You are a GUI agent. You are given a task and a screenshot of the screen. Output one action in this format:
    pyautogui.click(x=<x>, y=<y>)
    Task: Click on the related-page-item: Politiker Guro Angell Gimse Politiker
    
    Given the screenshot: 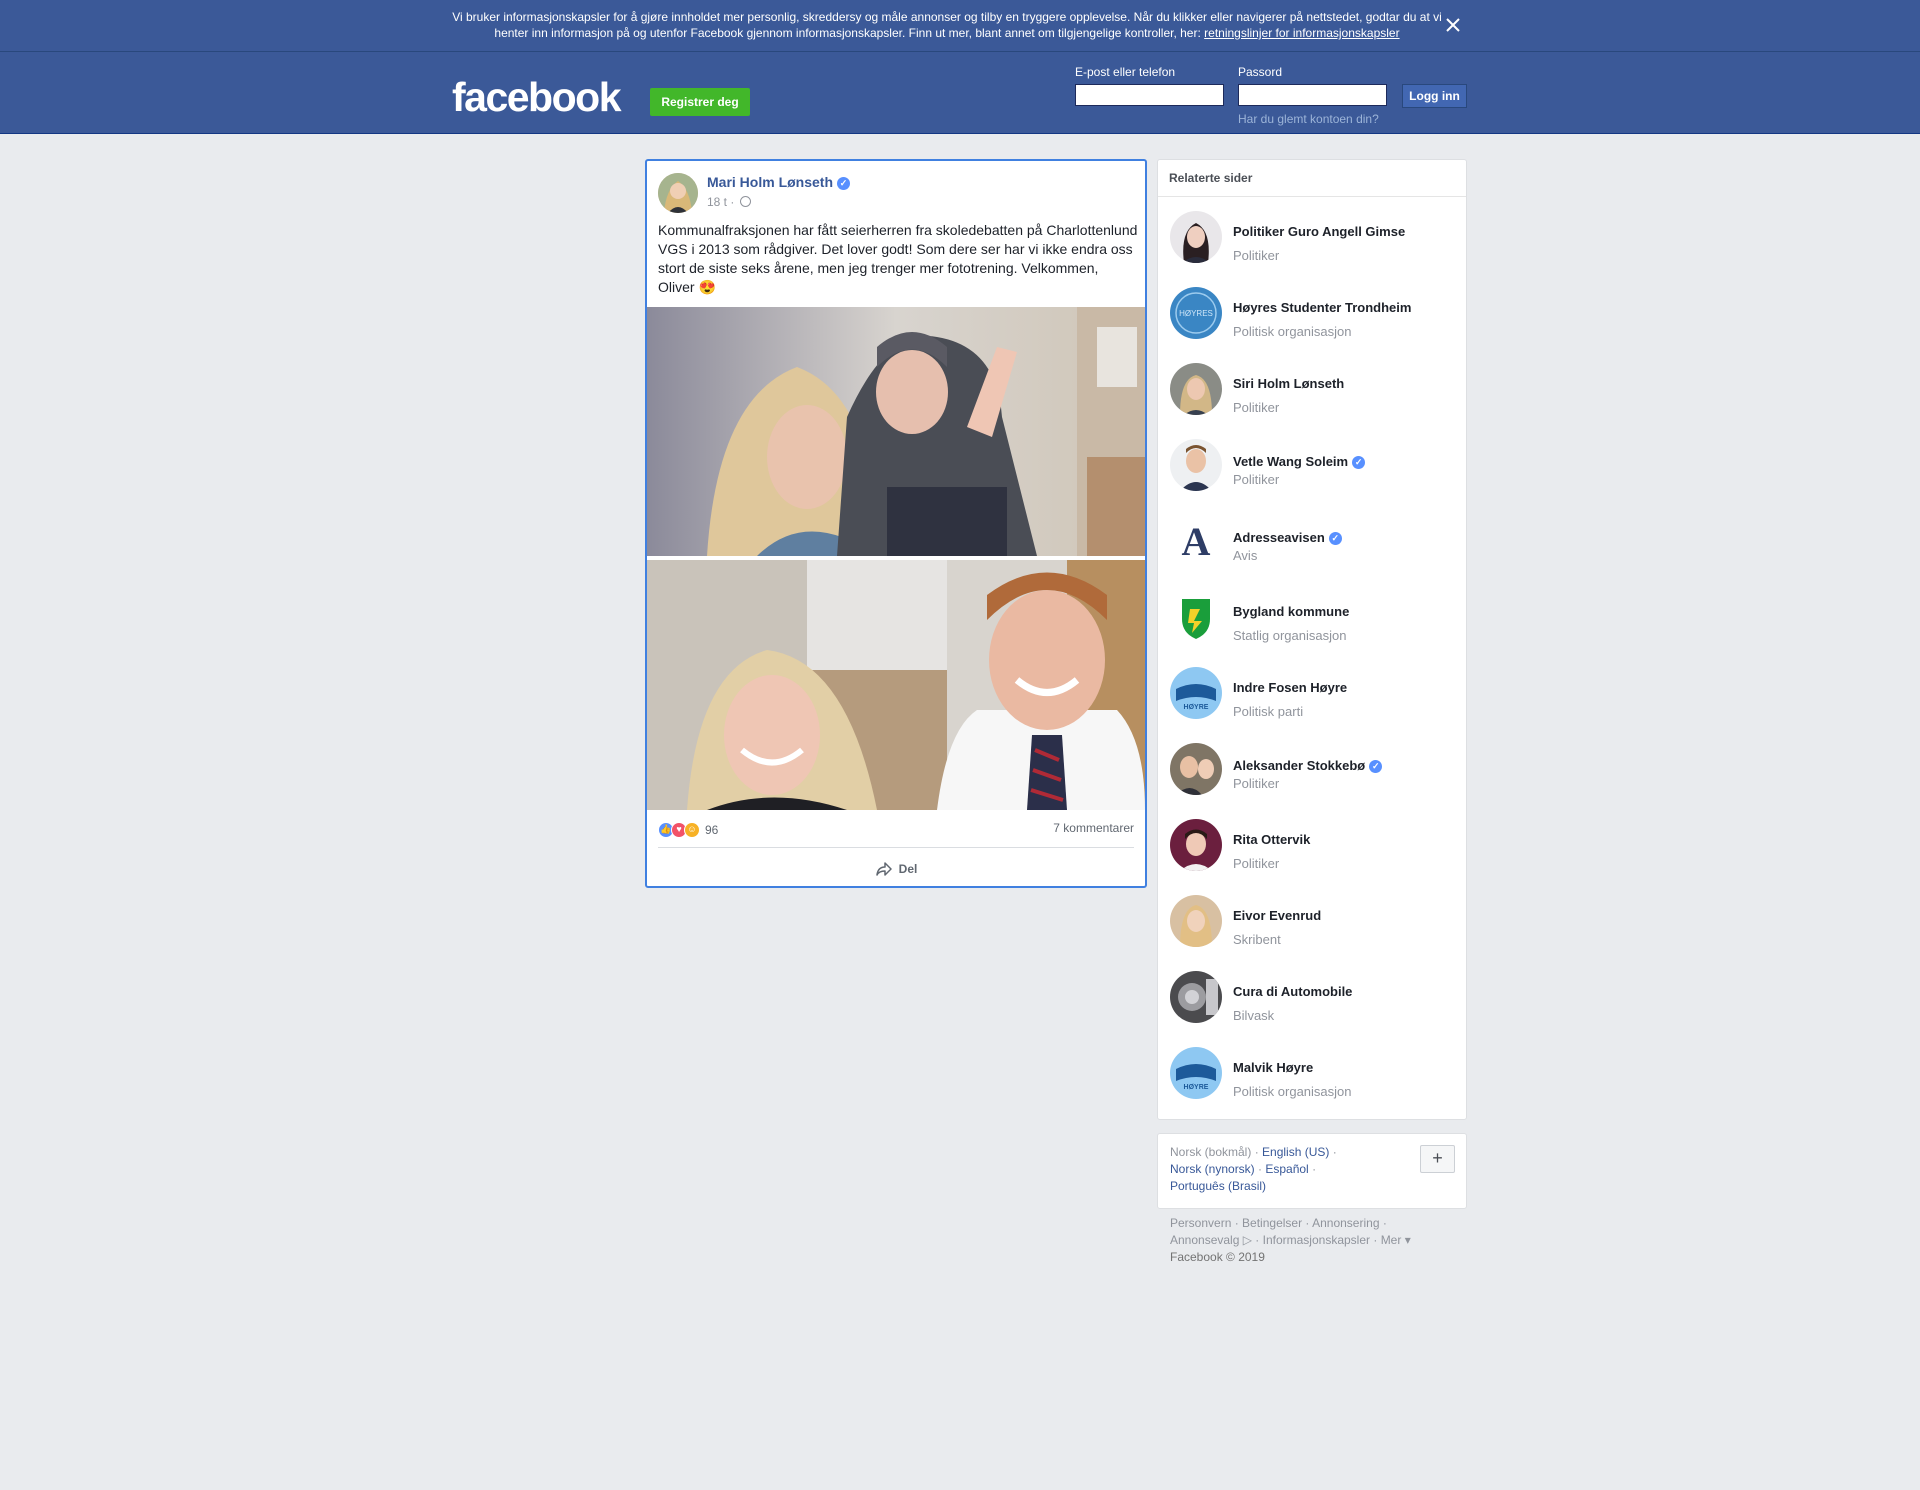 What is the action you would take?
    pyautogui.click(x=1312, y=234)
    